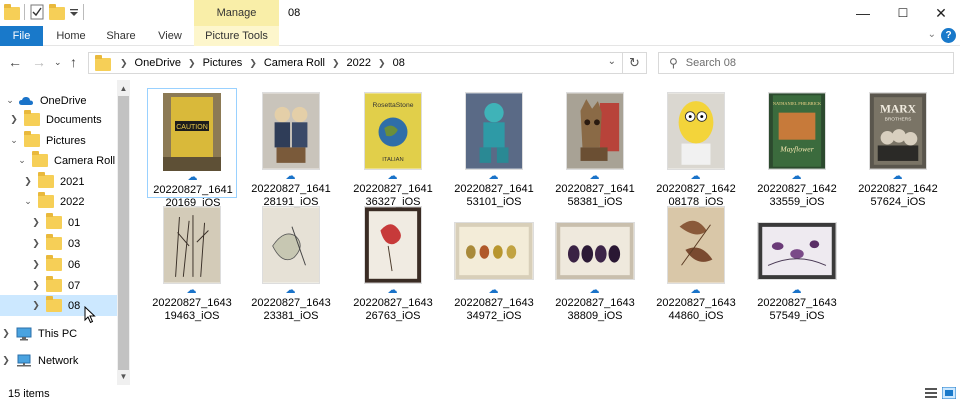  Describe the element at coordinates (55, 243) in the screenshot. I see `nav-item-03: ❯ 03` at that location.